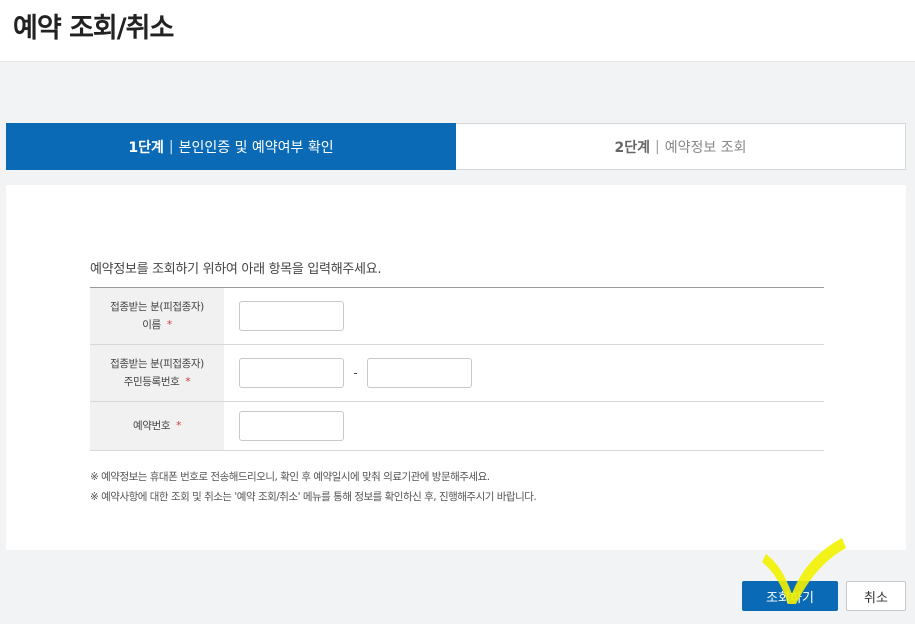 The image size is (915, 624). I want to click on name-label-line2: 이름, so click(151, 325).